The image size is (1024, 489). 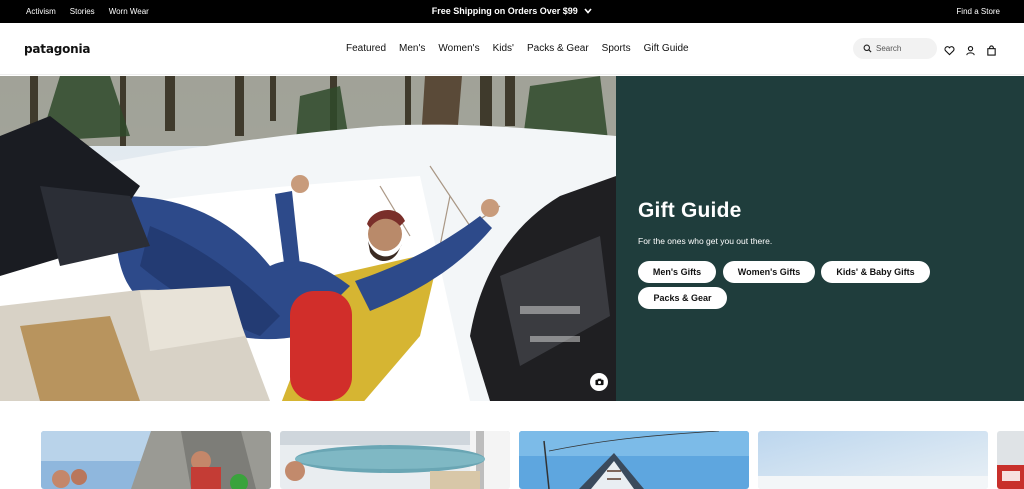 I want to click on hero-title: Gift Guide, so click(x=690, y=210).